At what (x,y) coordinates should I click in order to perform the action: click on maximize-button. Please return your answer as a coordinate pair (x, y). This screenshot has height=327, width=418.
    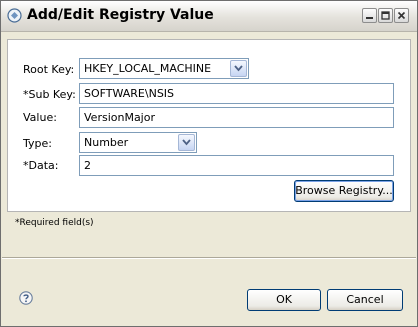
    Looking at the image, I should click on (385, 15).